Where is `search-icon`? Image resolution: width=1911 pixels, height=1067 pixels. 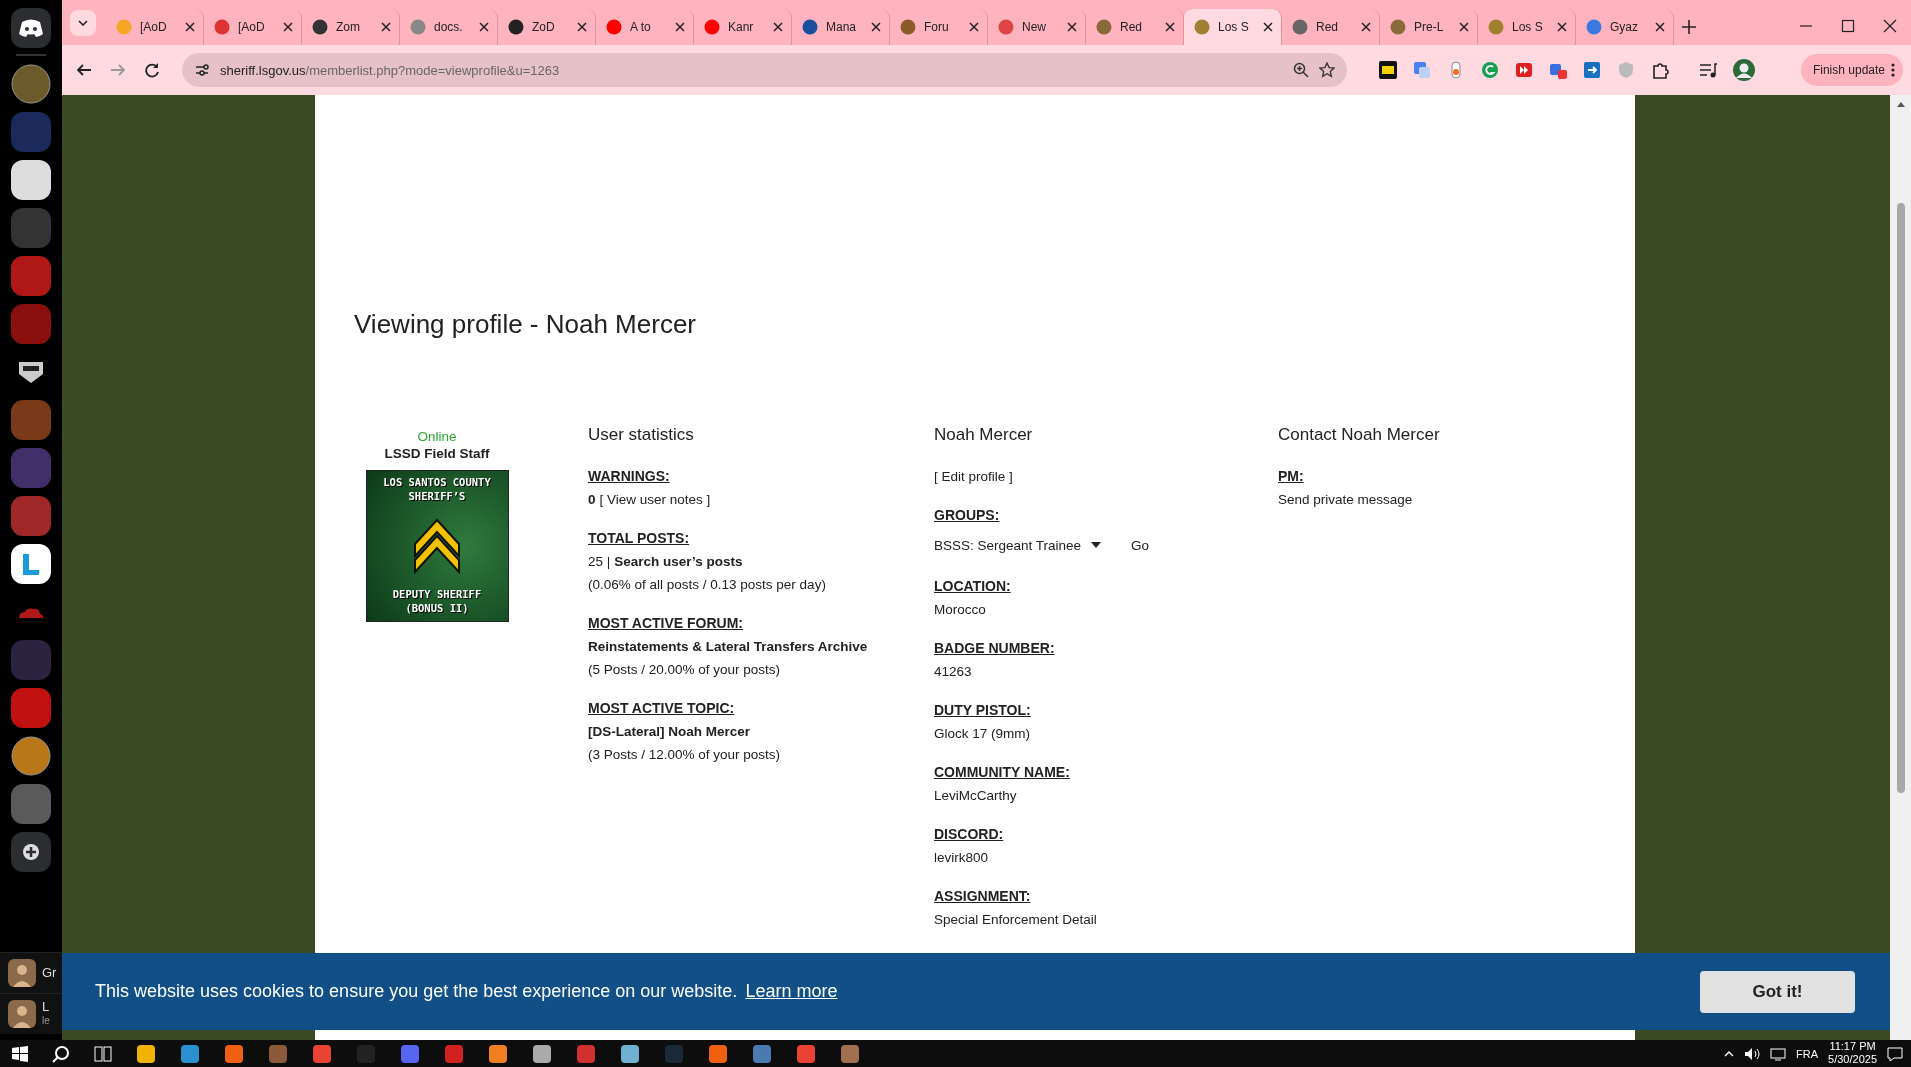 search-icon is located at coordinates (61, 1053).